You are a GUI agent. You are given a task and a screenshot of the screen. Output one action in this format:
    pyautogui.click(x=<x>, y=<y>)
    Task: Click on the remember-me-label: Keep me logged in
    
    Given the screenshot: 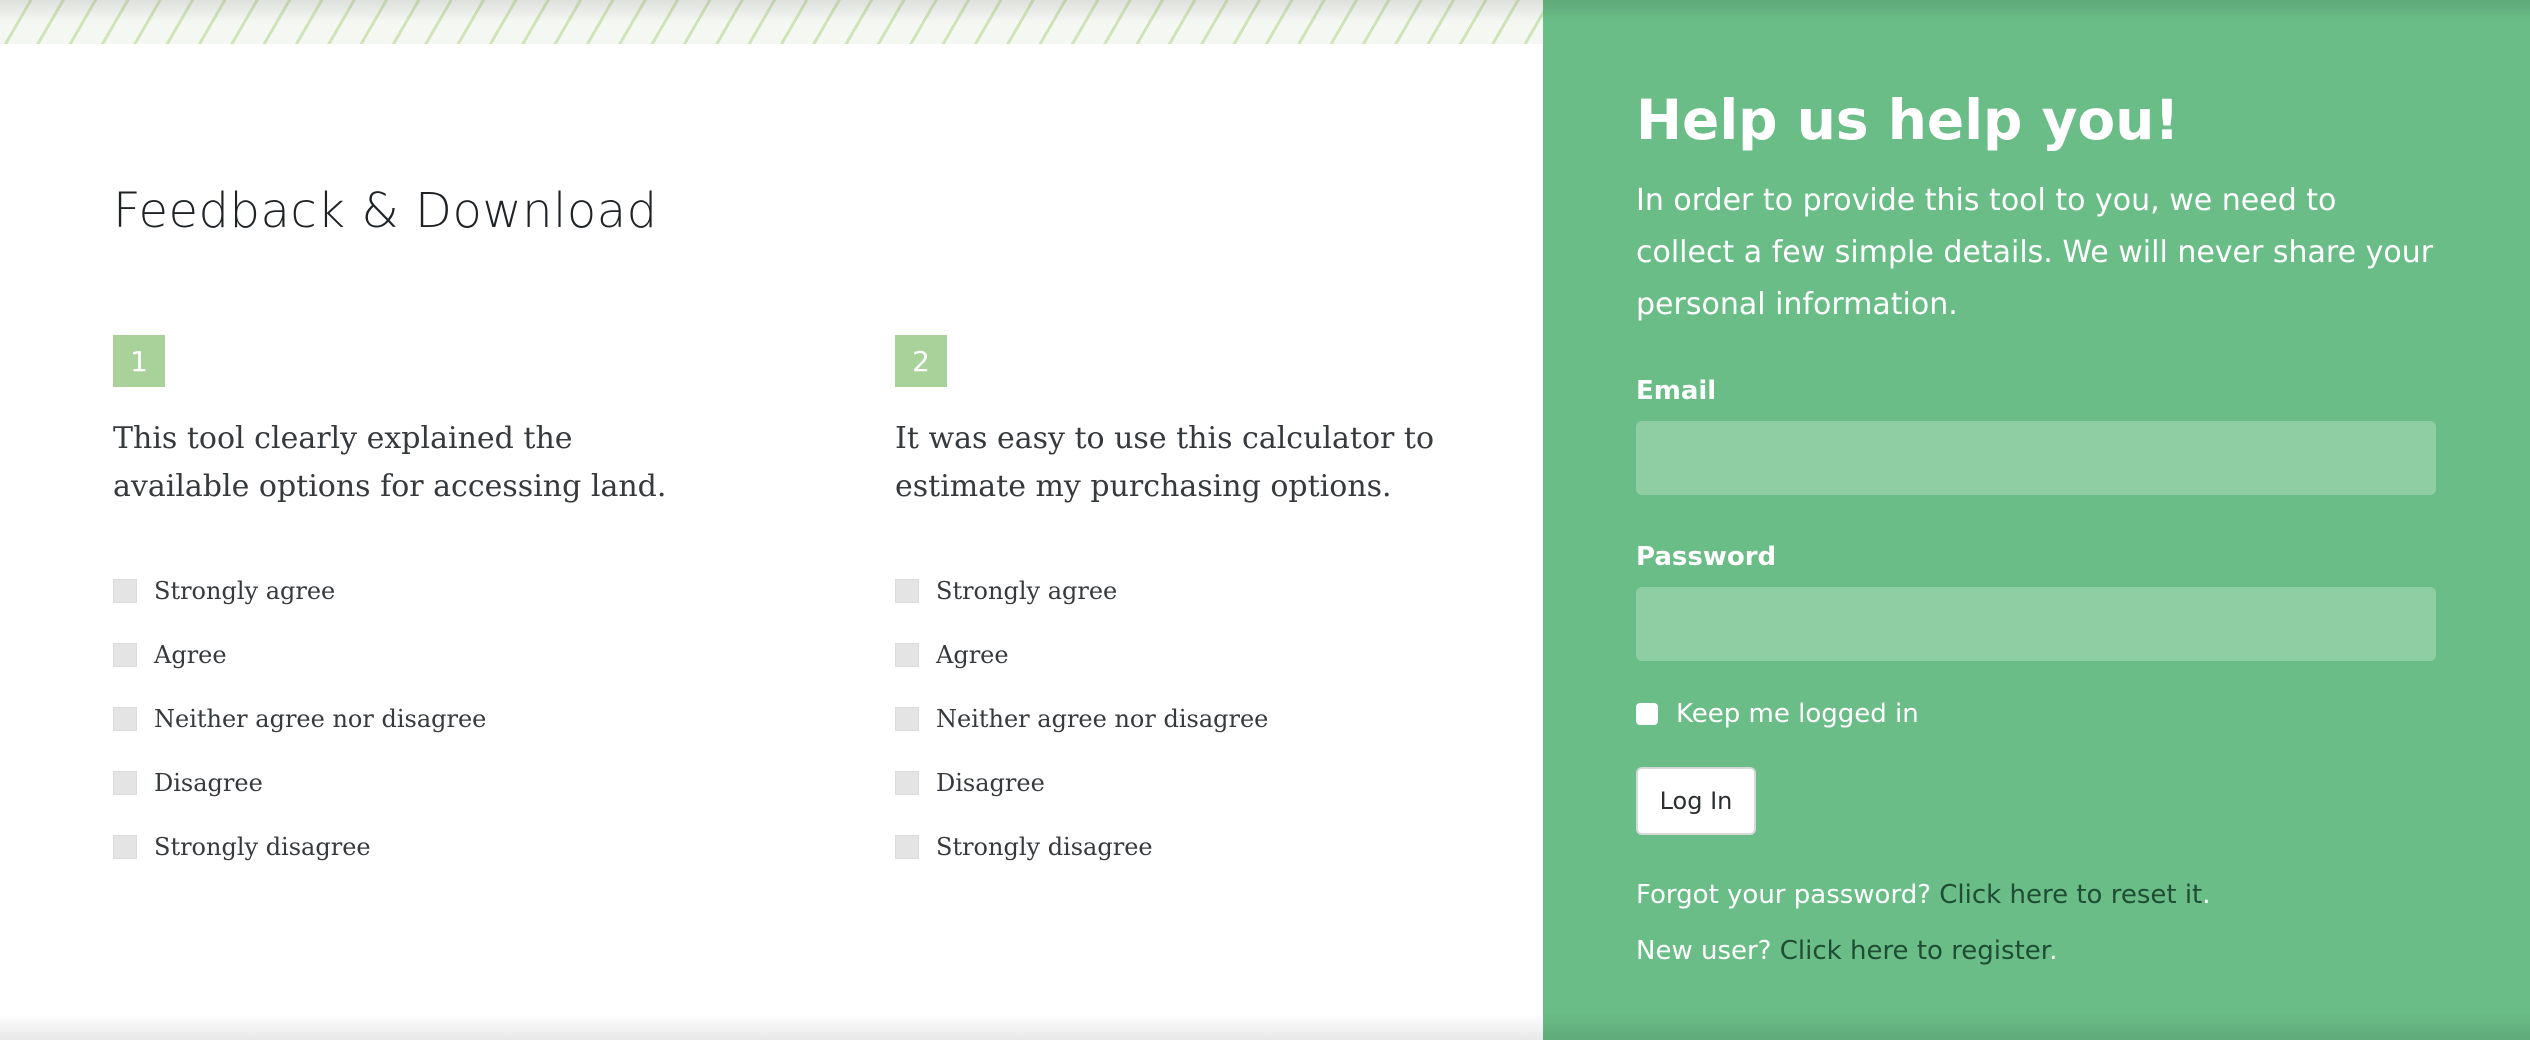 What is the action you would take?
    pyautogui.click(x=1797, y=714)
    